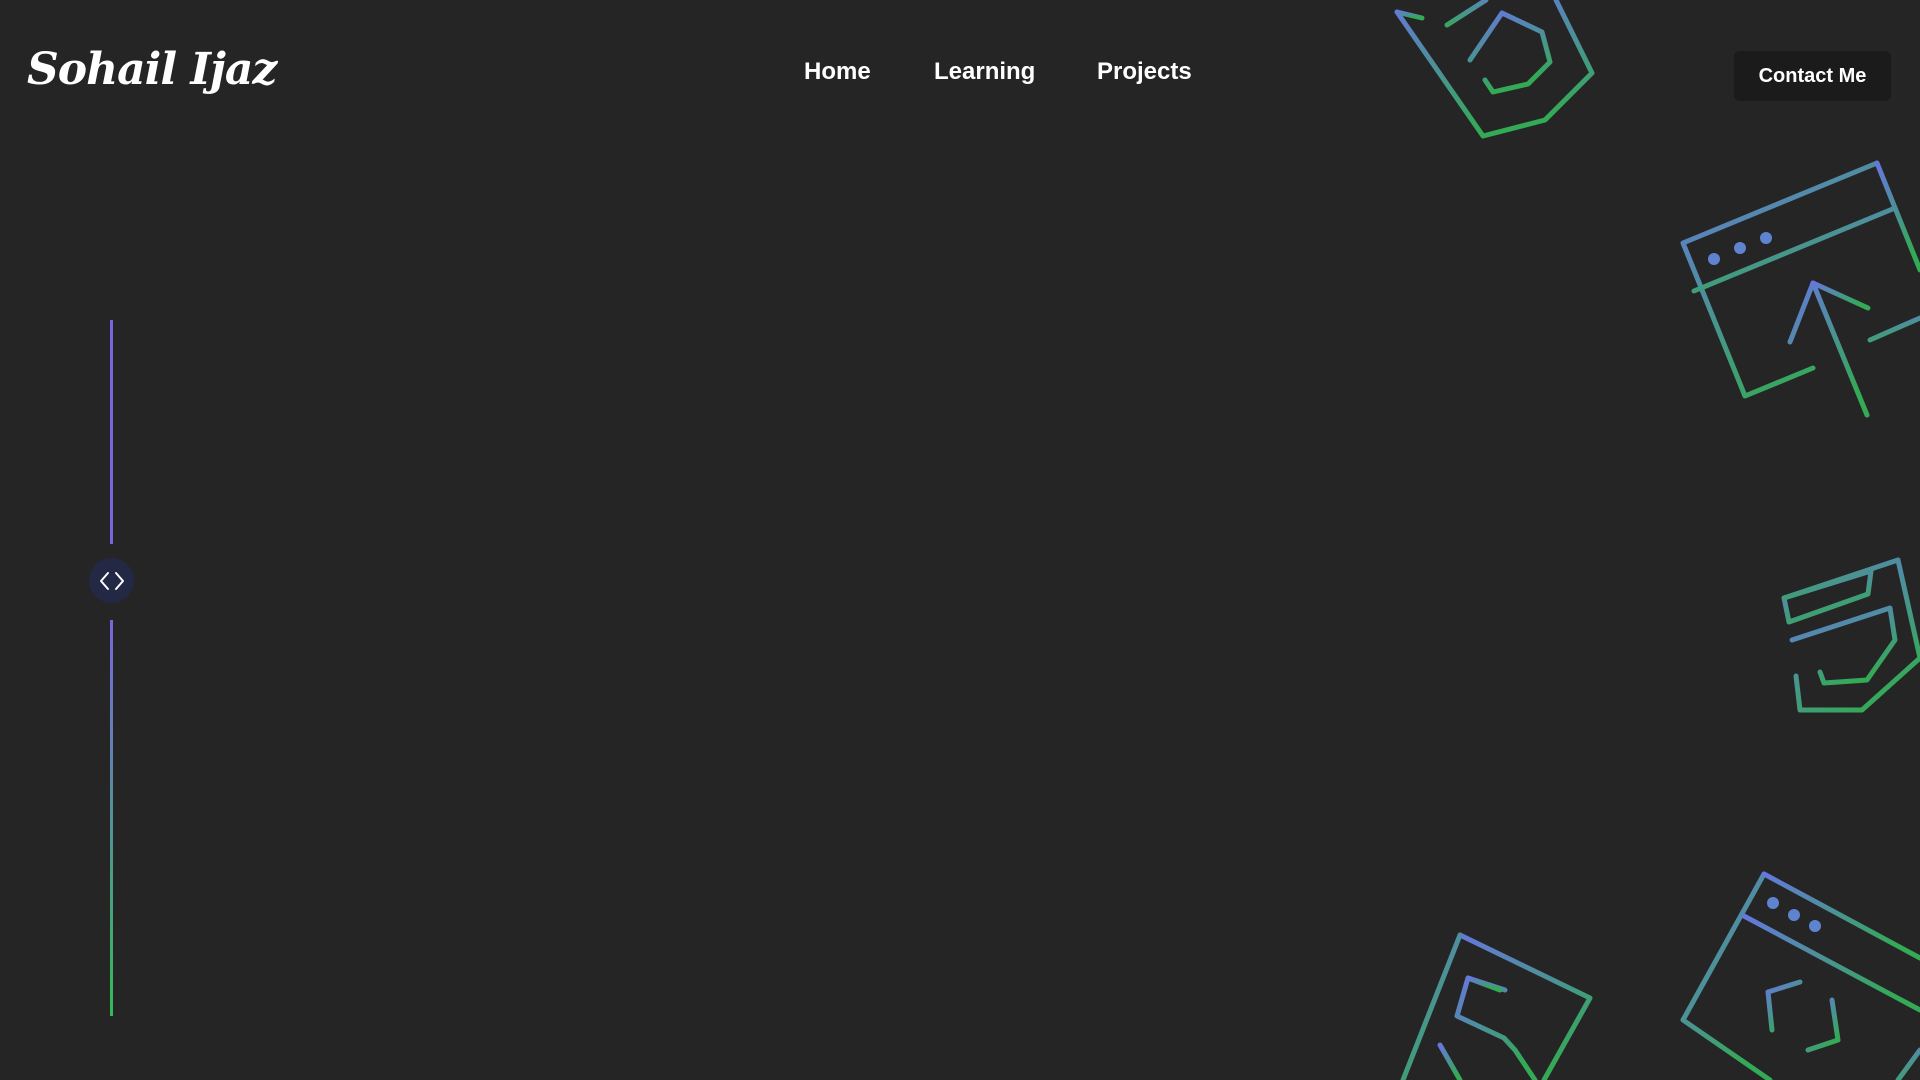 The width and height of the screenshot is (1920, 1080). Describe the element at coordinates (1800, 289) in the screenshot. I see `browser-cursor-icon` at that location.